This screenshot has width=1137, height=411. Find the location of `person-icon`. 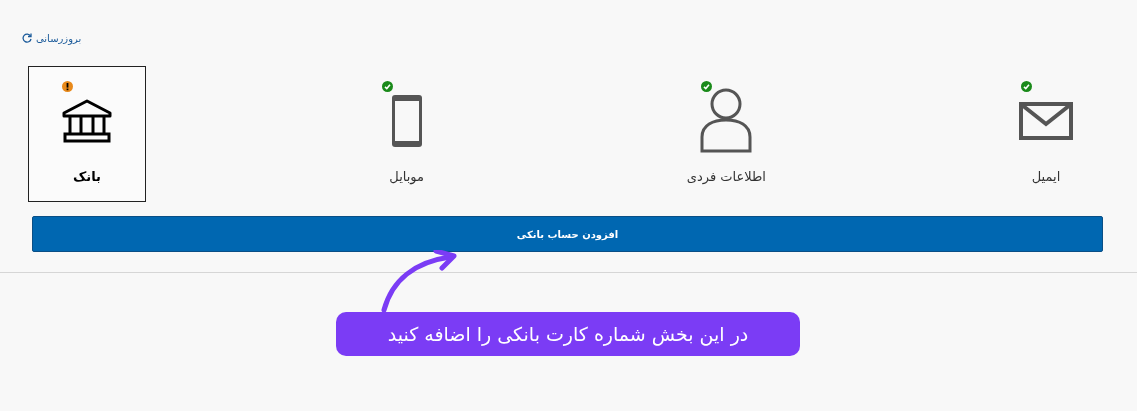

person-icon is located at coordinates (726, 121).